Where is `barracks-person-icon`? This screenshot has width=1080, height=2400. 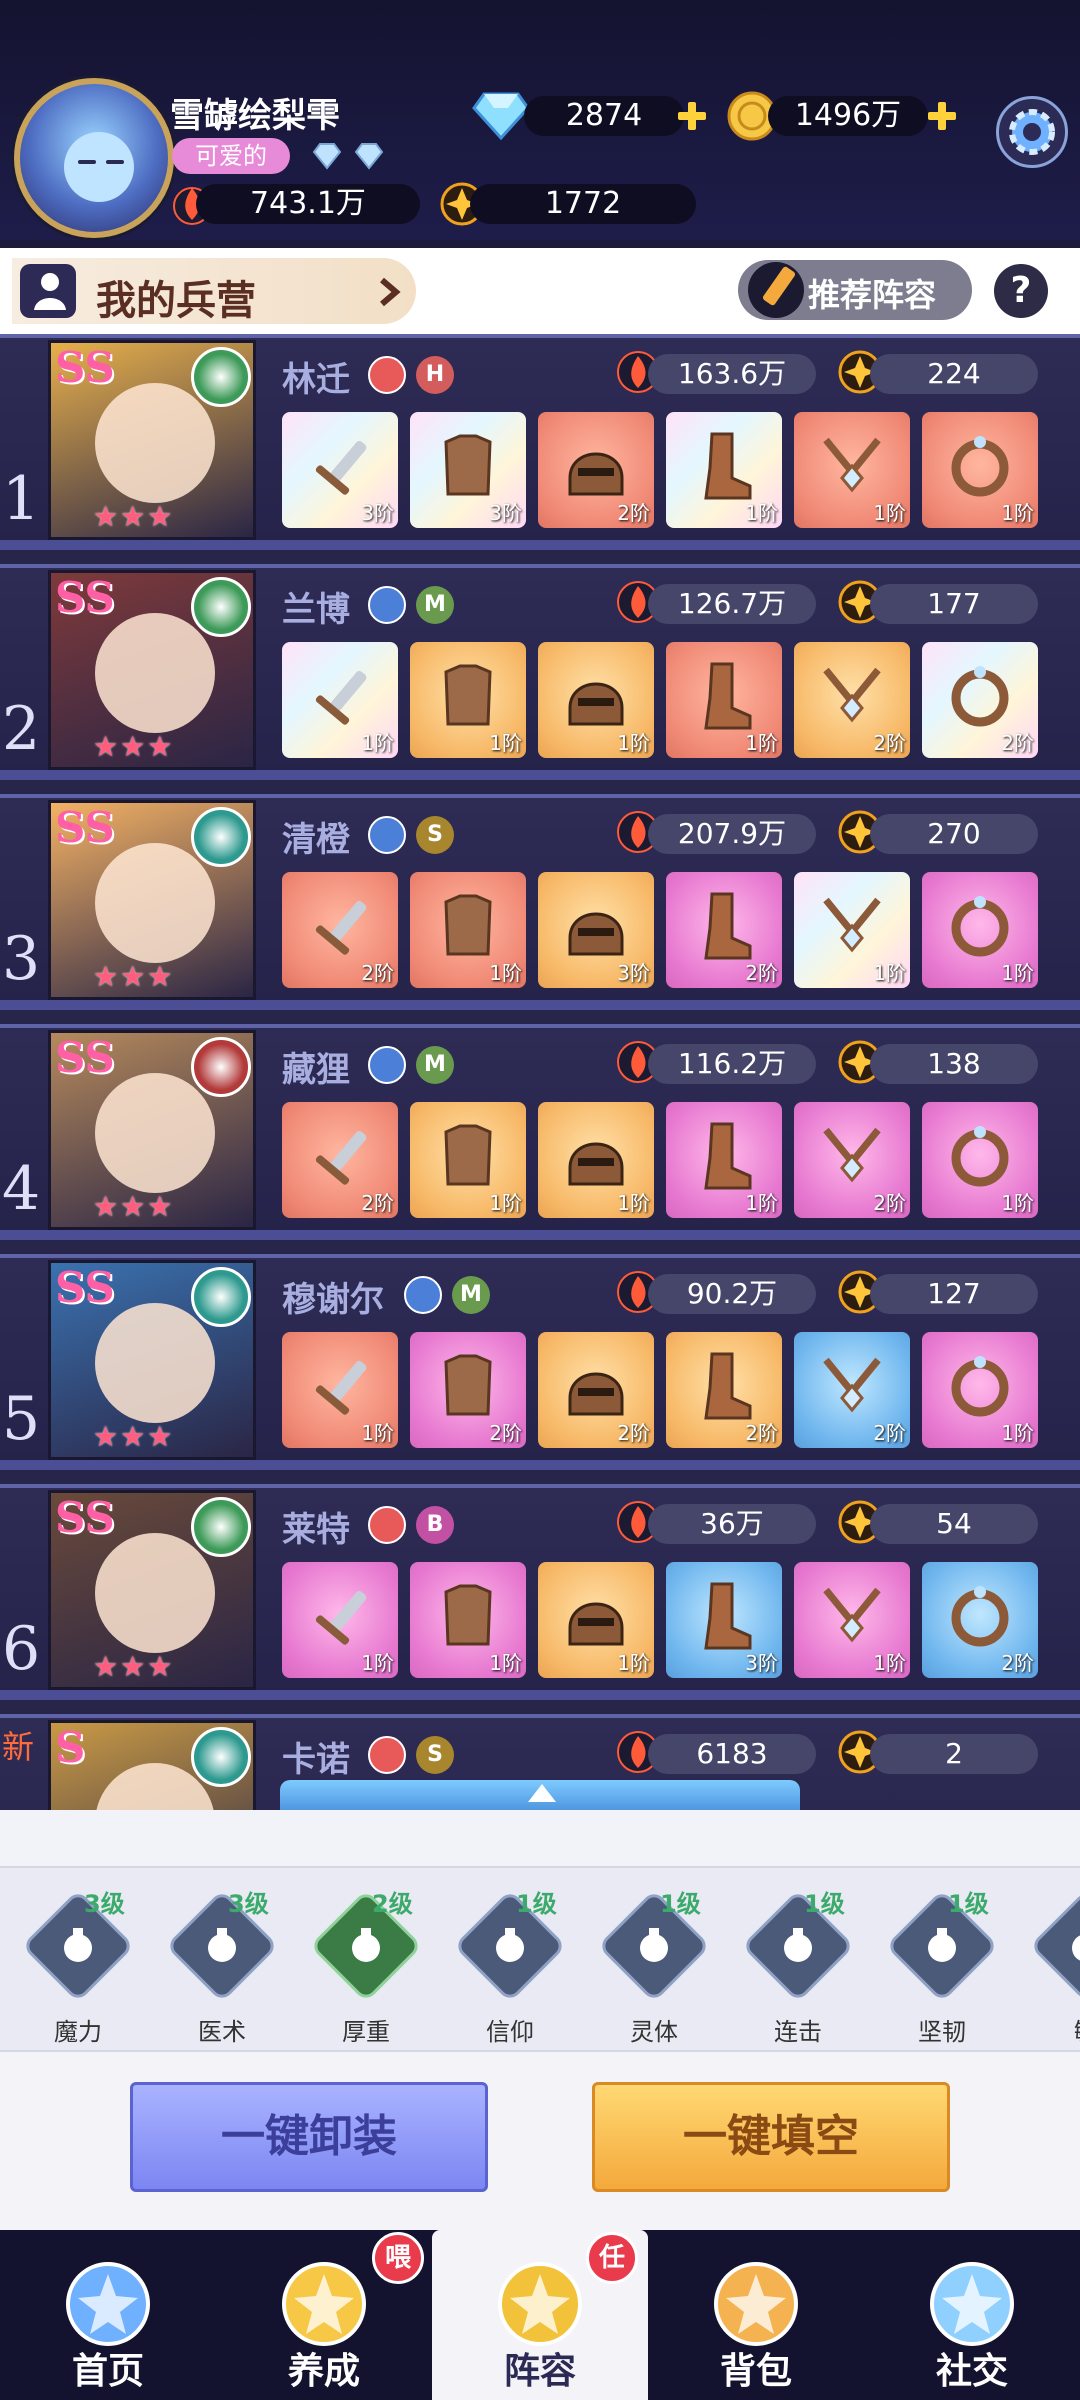 barracks-person-icon is located at coordinates (48, 291).